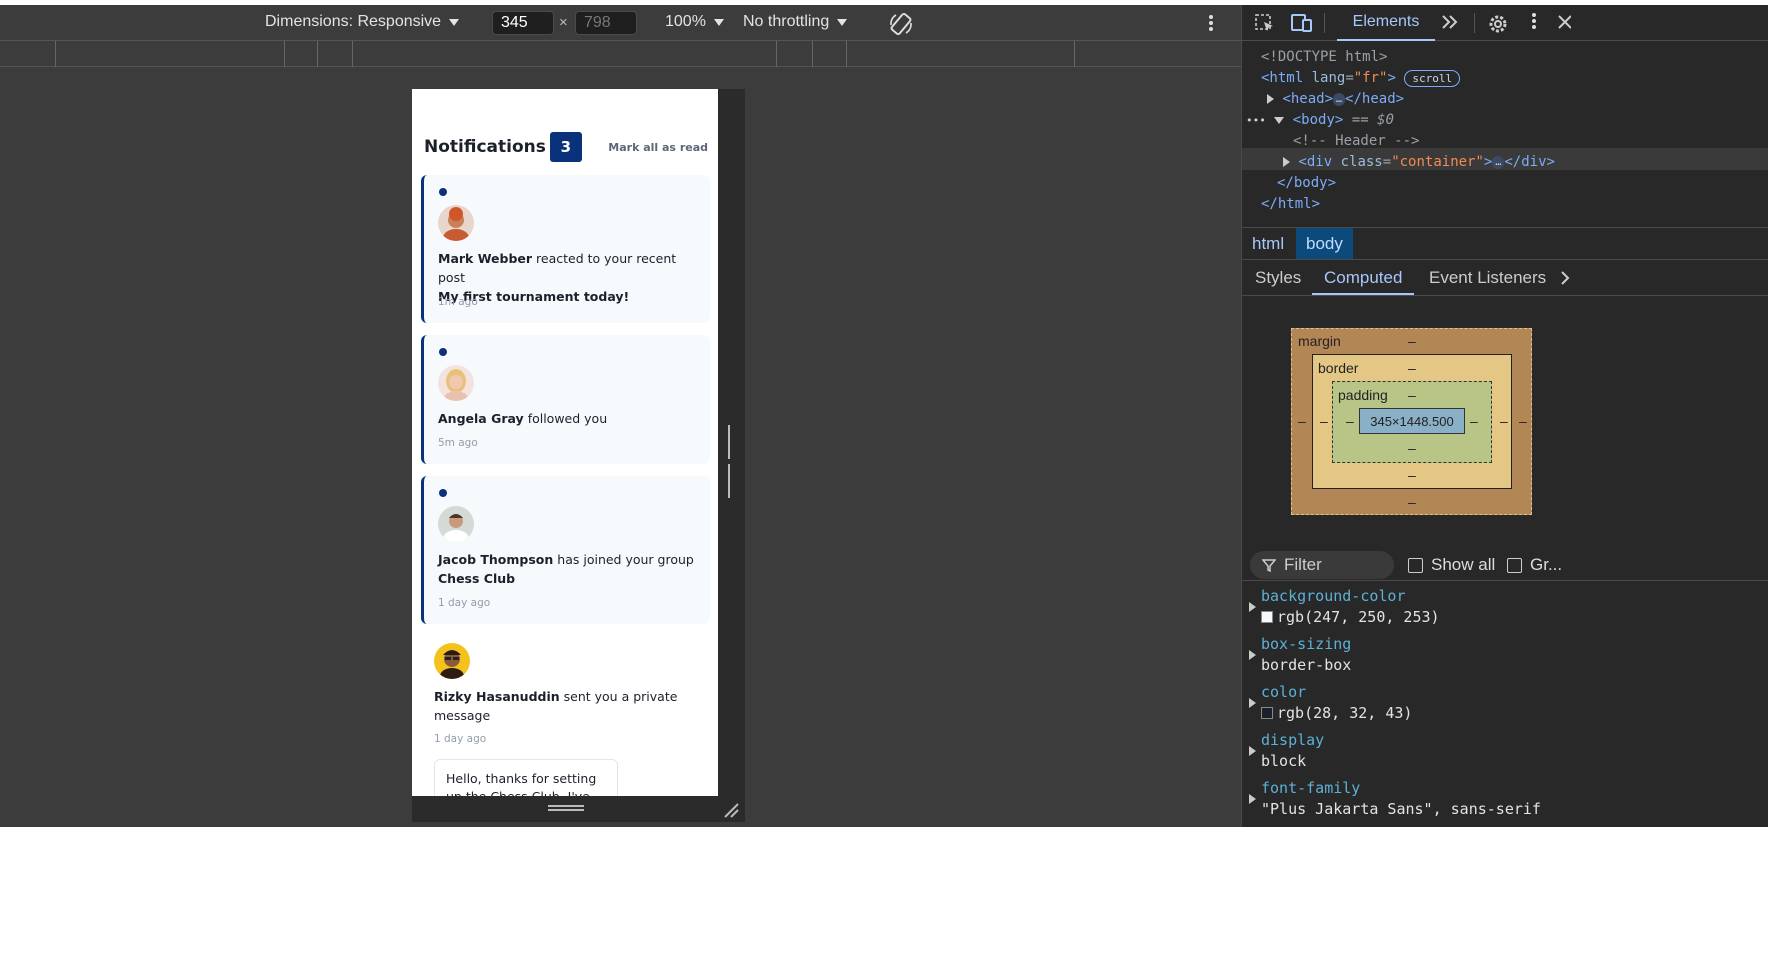  What do you see at coordinates (476, 578) in the screenshot?
I see `group-link: Chess Club` at bounding box center [476, 578].